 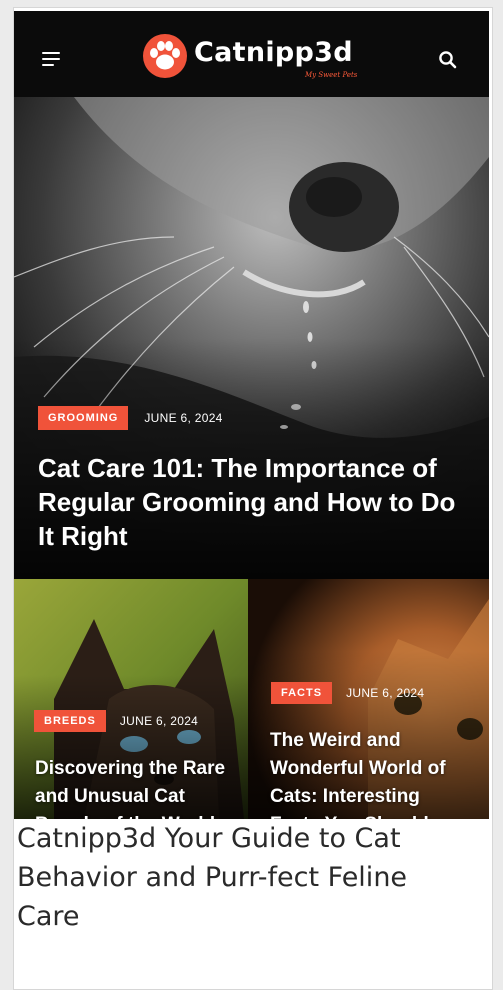 What do you see at coordinates (70, 721) in the screenshot?
I see `category-badge: BREEDS` at bounding box center [70, 721].